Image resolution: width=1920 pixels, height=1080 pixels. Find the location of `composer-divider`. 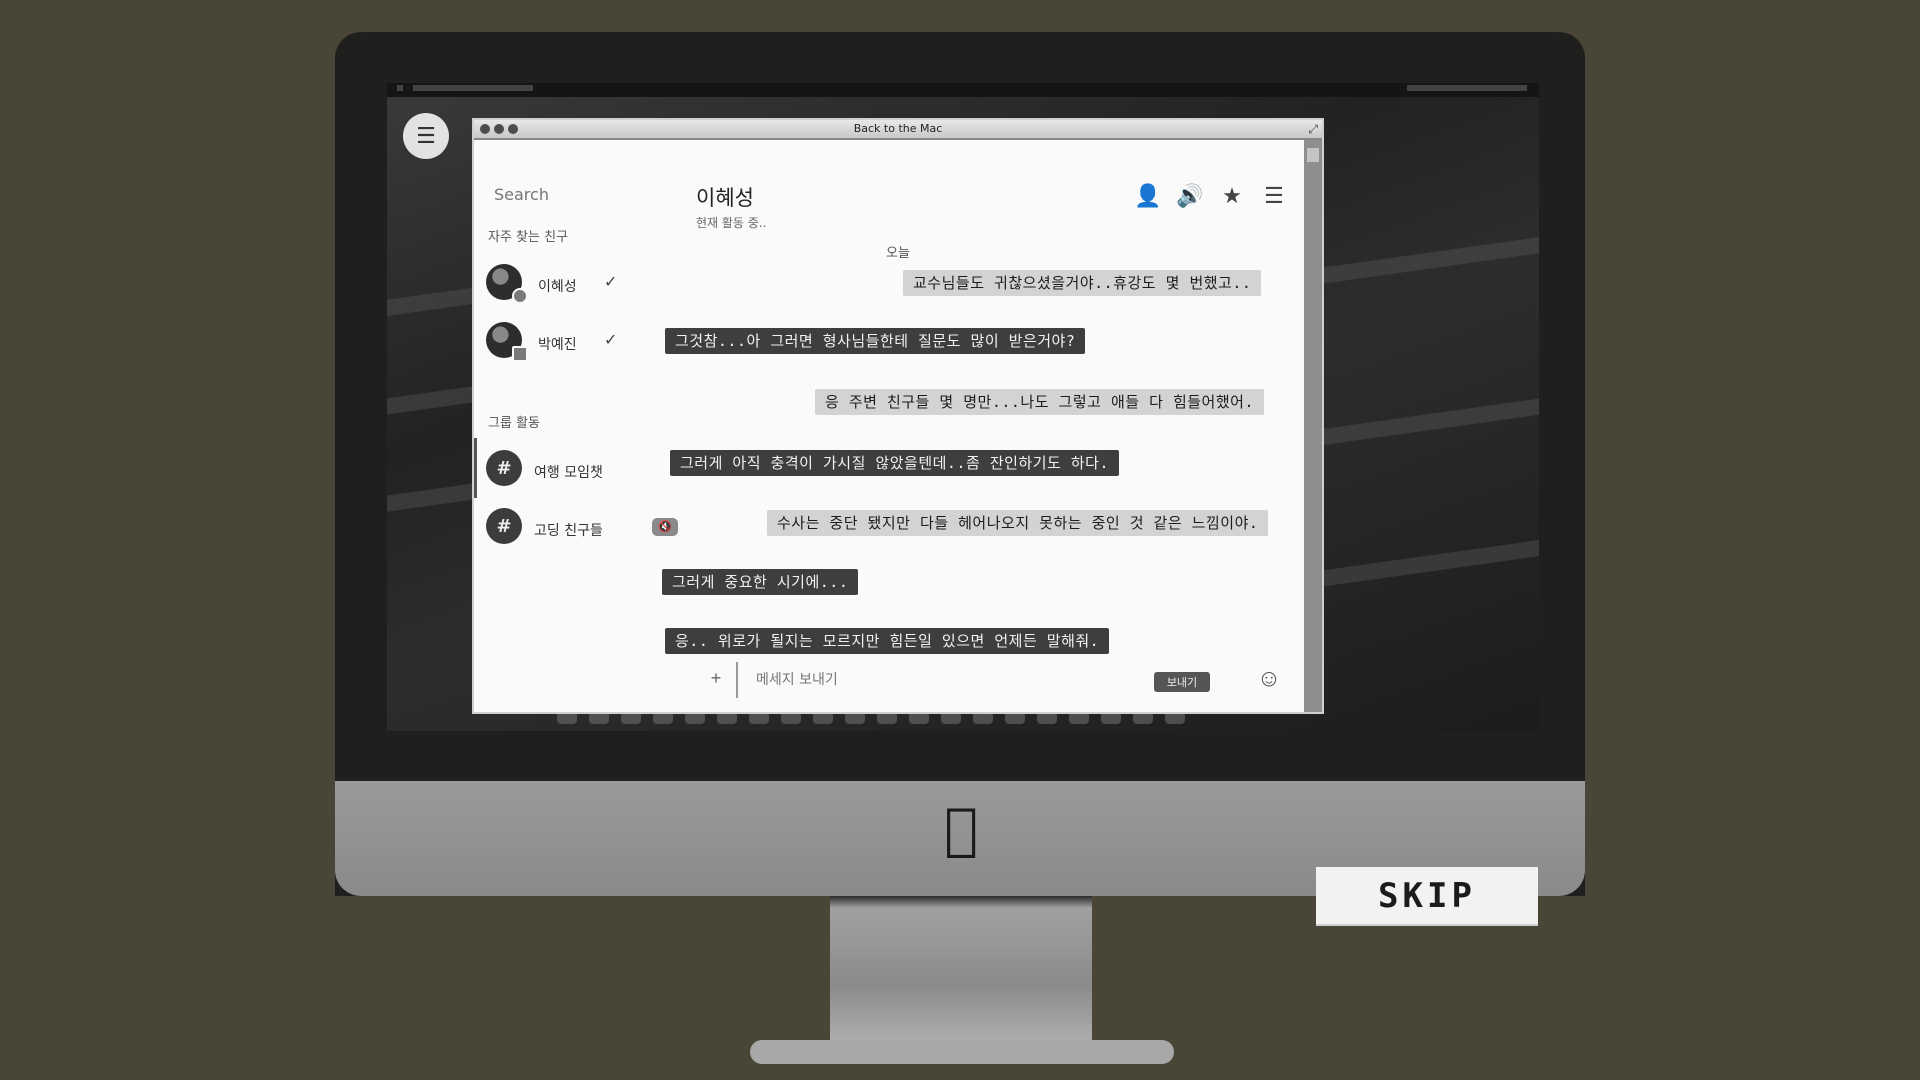

composer-divider is located at coordinates (737, 680).